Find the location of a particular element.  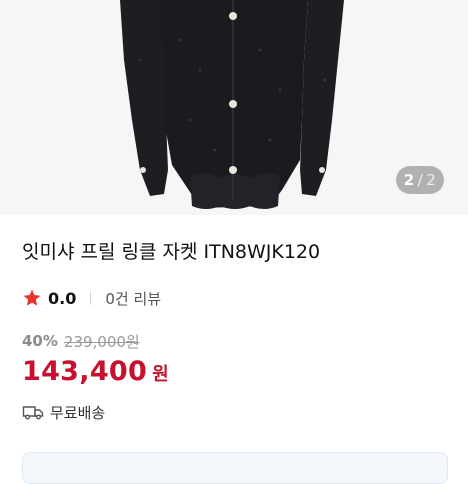

truck-icon is located at coordinates (33, 413).